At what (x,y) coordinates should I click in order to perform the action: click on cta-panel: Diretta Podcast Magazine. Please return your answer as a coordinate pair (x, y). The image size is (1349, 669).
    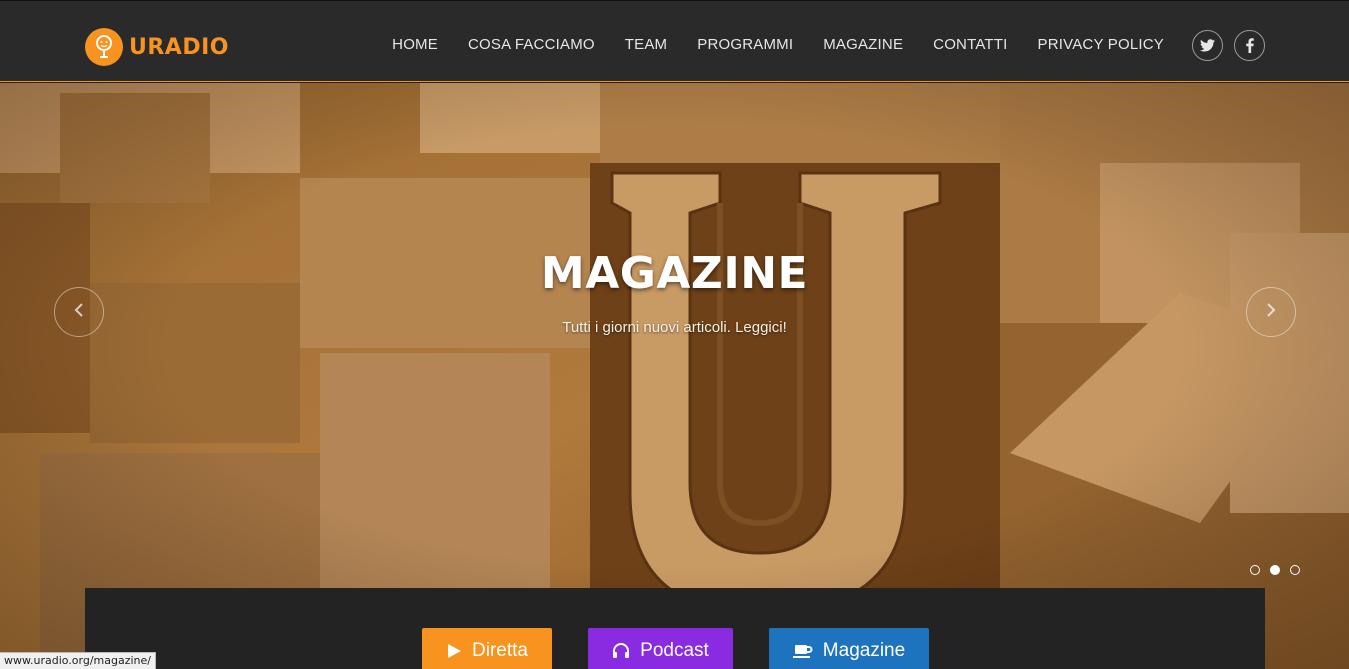
    Looking at the image, I should click on (675, 628).